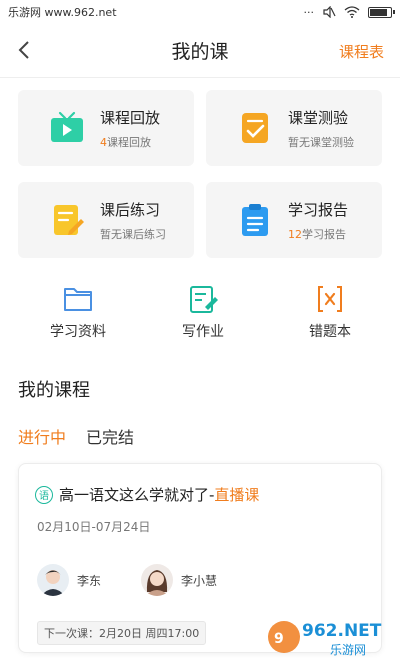 Image resolution: width=400 pixels, height=666 pixels. Describe the element at coordinates (324, 234) in the screenshot. I see `card-subtitle-text: 学习报告` at that location.